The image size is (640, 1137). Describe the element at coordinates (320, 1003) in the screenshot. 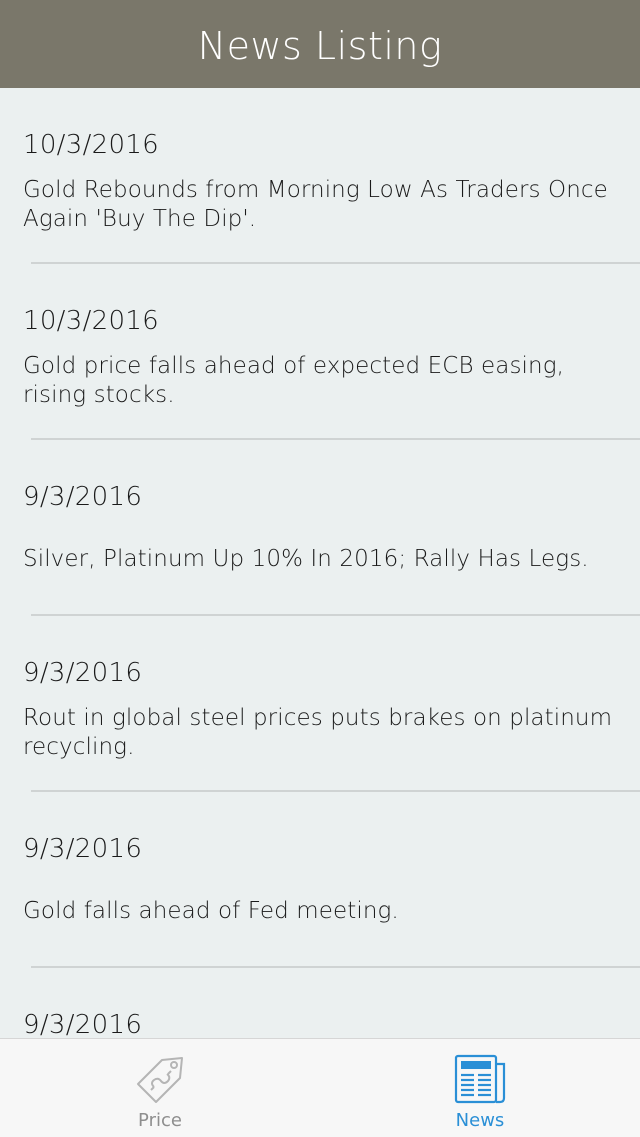

I see `news-item: 9/3/2016` at that location.